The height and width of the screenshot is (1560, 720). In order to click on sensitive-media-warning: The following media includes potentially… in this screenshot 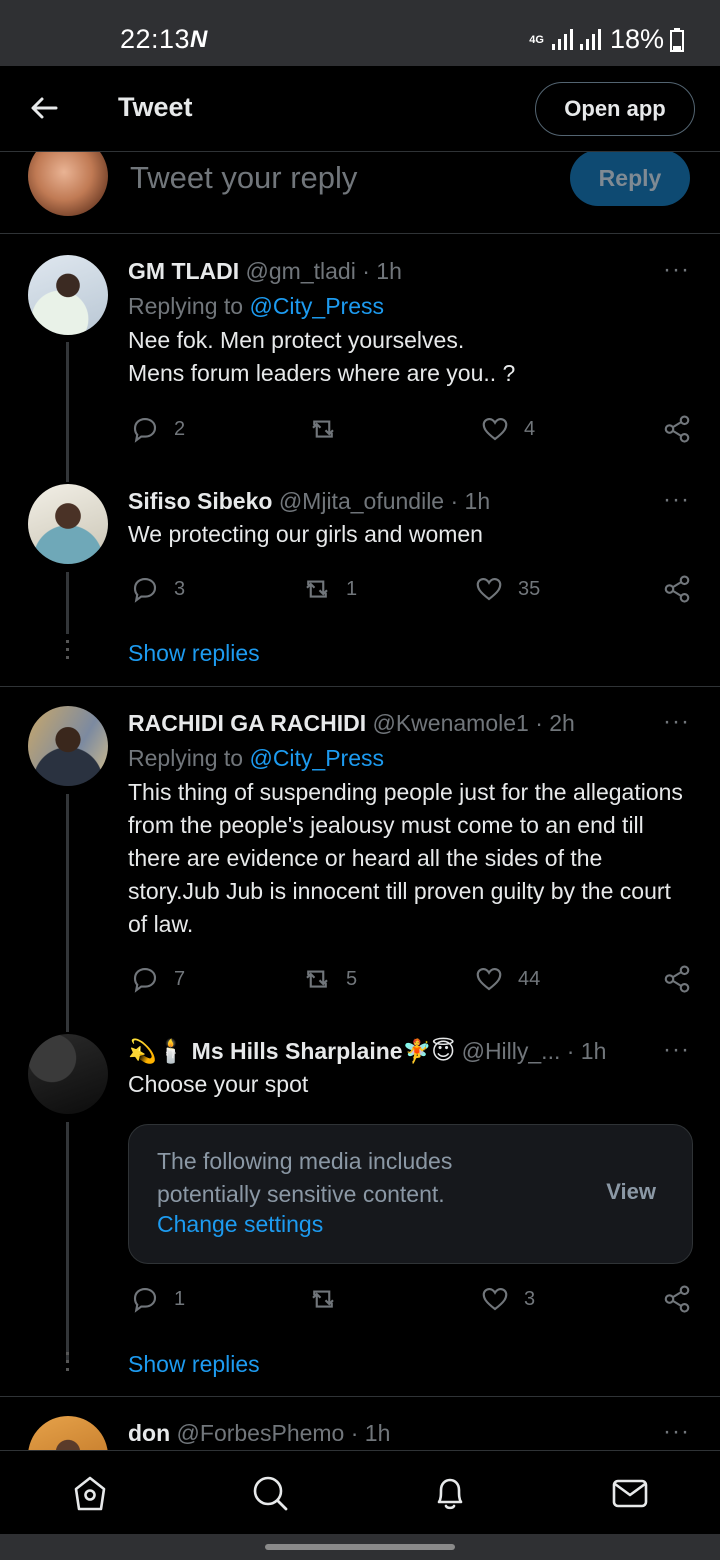, I will do `click(410, 1194)`.